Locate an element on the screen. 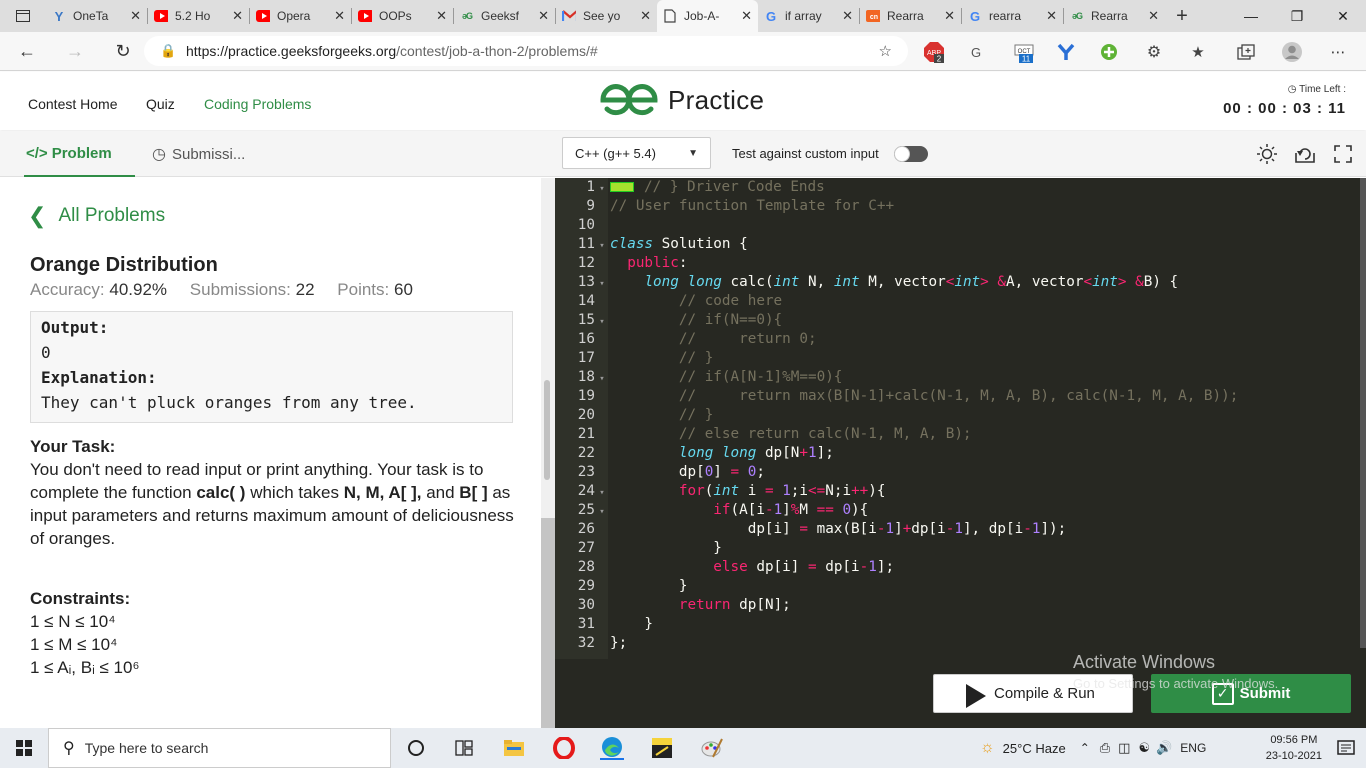 This screenshot has height=768, width=1366. code-line: 21 // else return calc(N-1, M, A, B); is located at coordinates (960, 434).